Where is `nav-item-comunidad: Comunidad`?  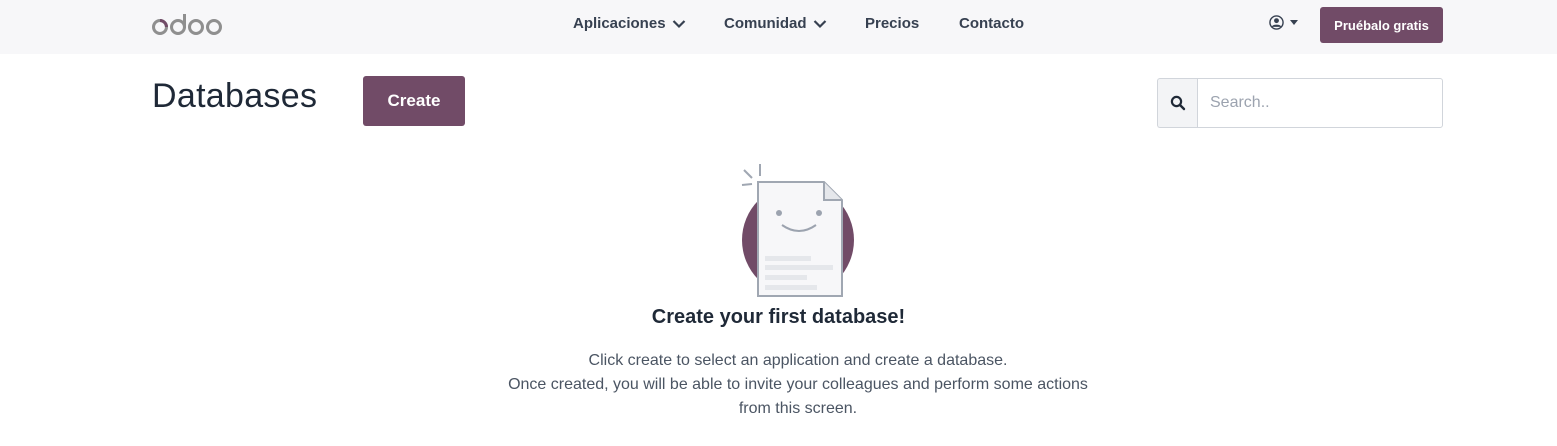
nav-item-comunidad: Comunidad is located at coordinates (775, 23).